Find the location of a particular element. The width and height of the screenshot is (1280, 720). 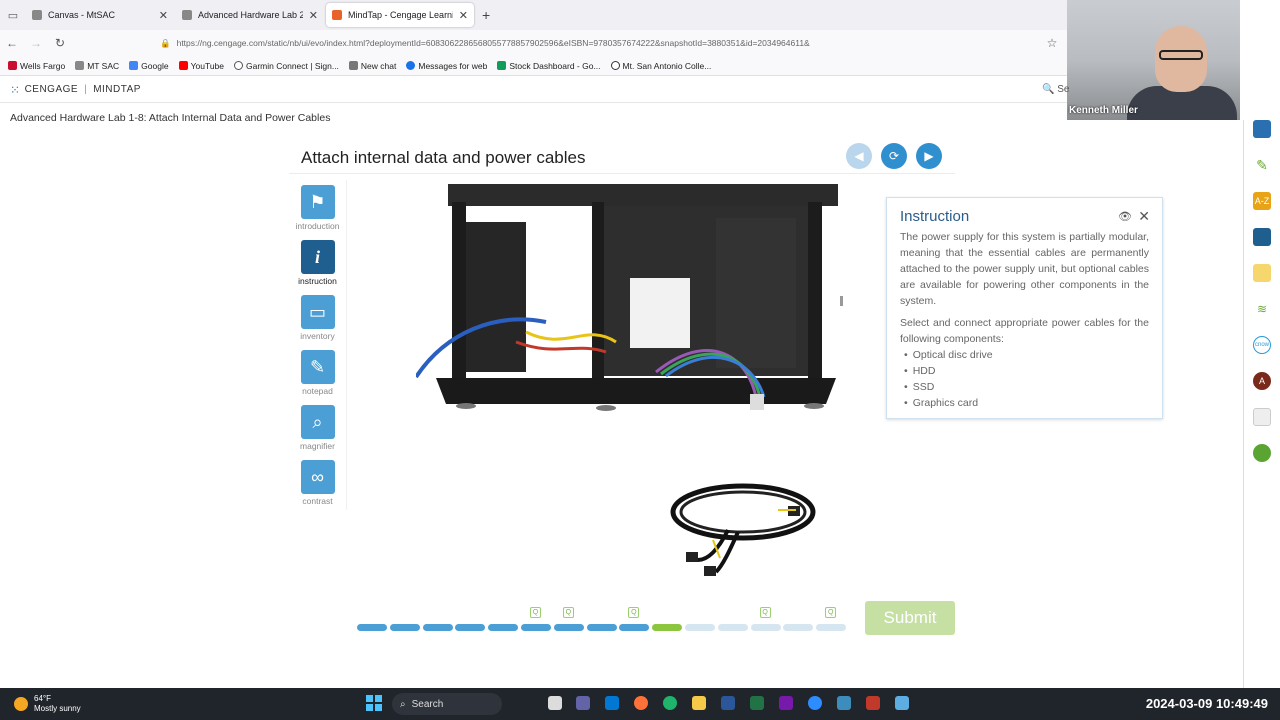

windows-start-icon is located at coordinates (374, 703).